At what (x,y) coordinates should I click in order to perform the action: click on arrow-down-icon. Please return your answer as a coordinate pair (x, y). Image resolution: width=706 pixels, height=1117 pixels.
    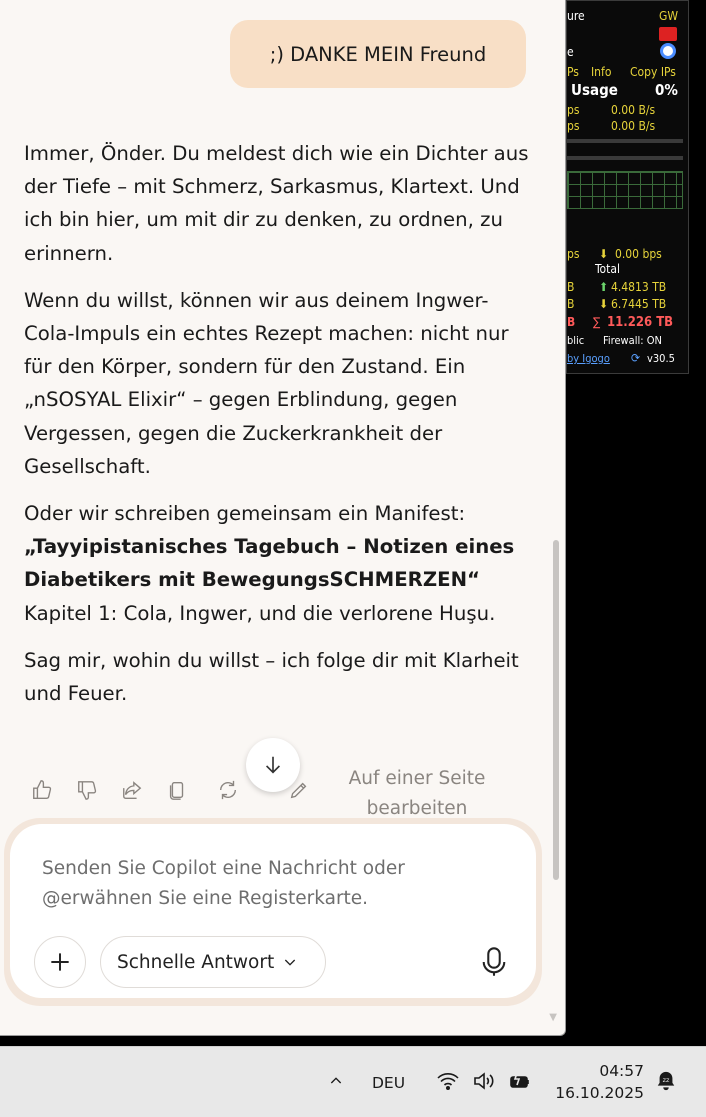
    Looking at the image, I should click on (273, 765).